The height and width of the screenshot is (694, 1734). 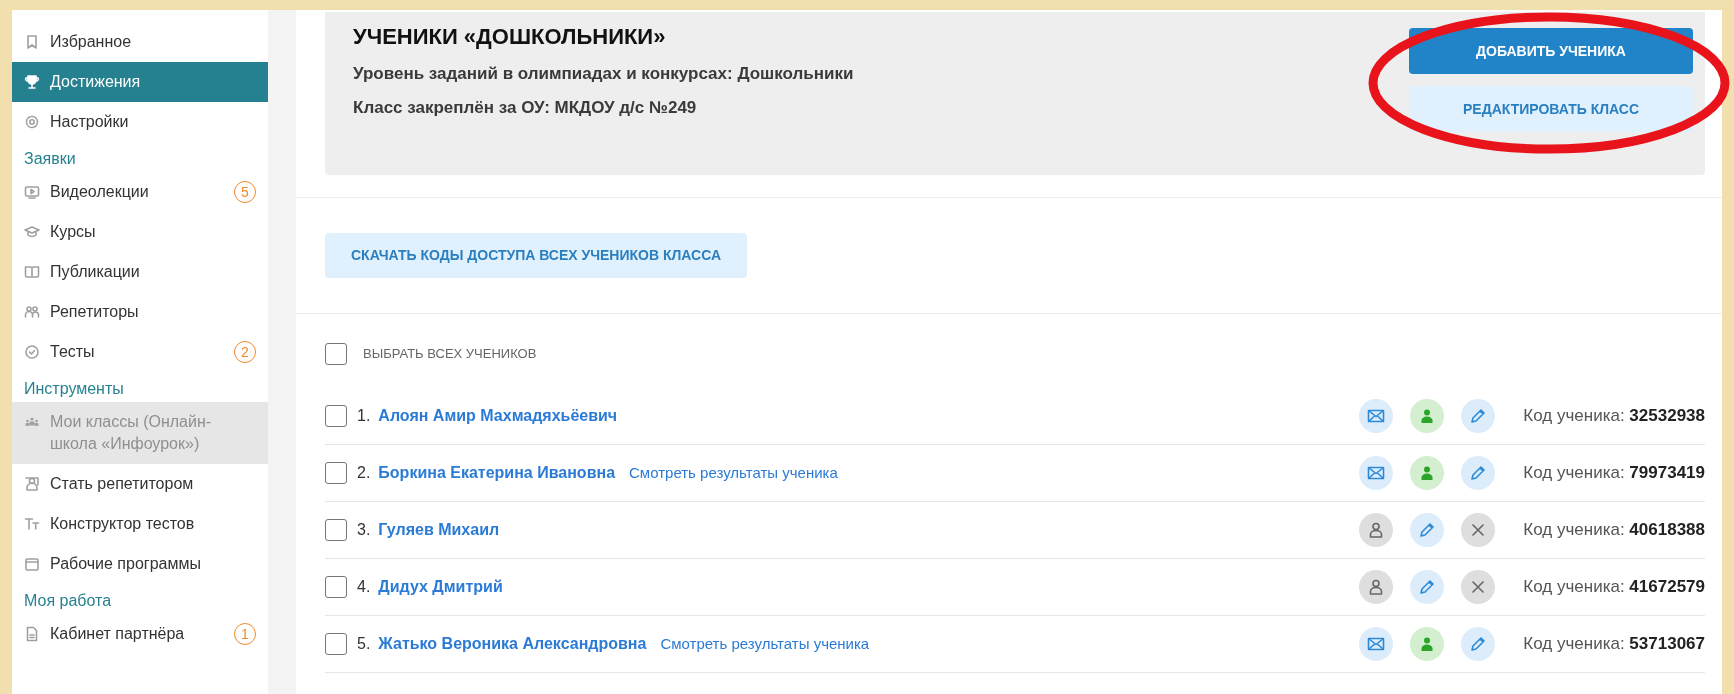 I want to click on student-code: Код ученика: 53713067, so click(x=1614, y=644).